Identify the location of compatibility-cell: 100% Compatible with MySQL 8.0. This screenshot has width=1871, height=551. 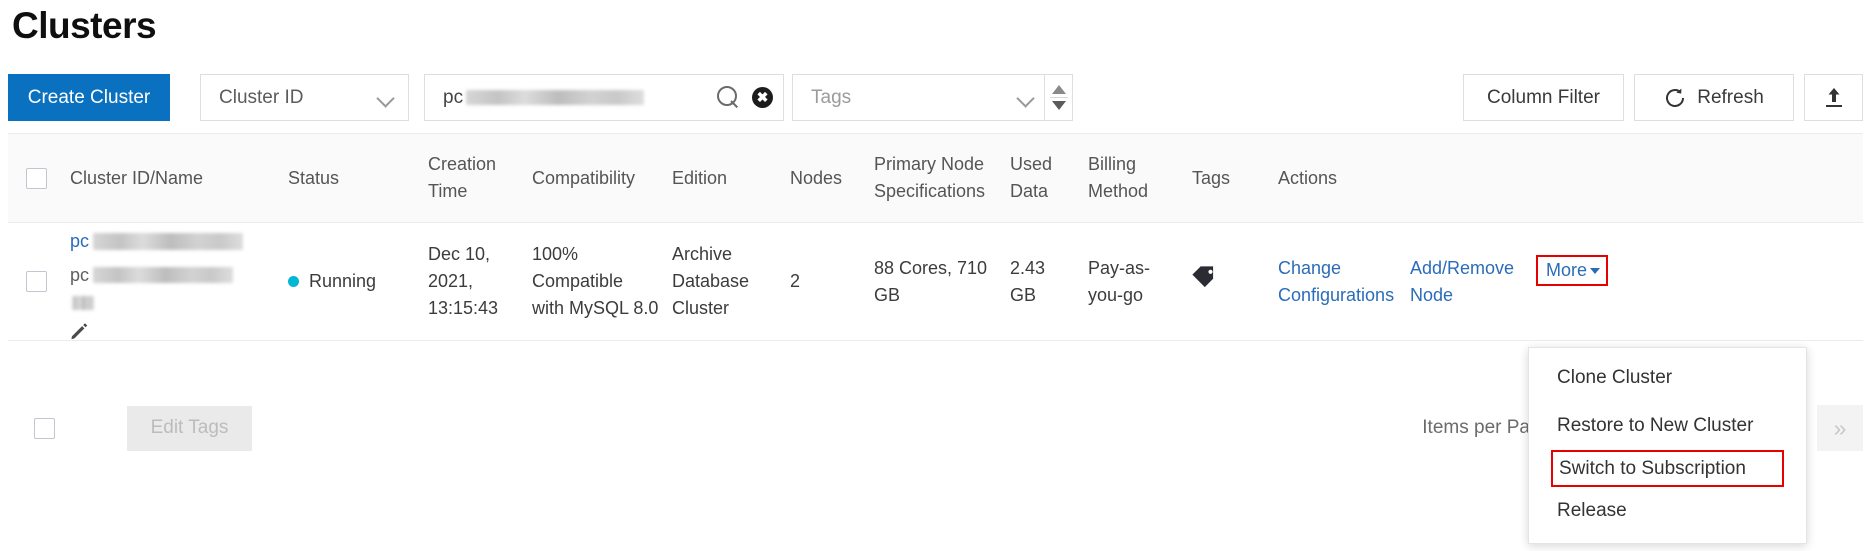
(595, 281).